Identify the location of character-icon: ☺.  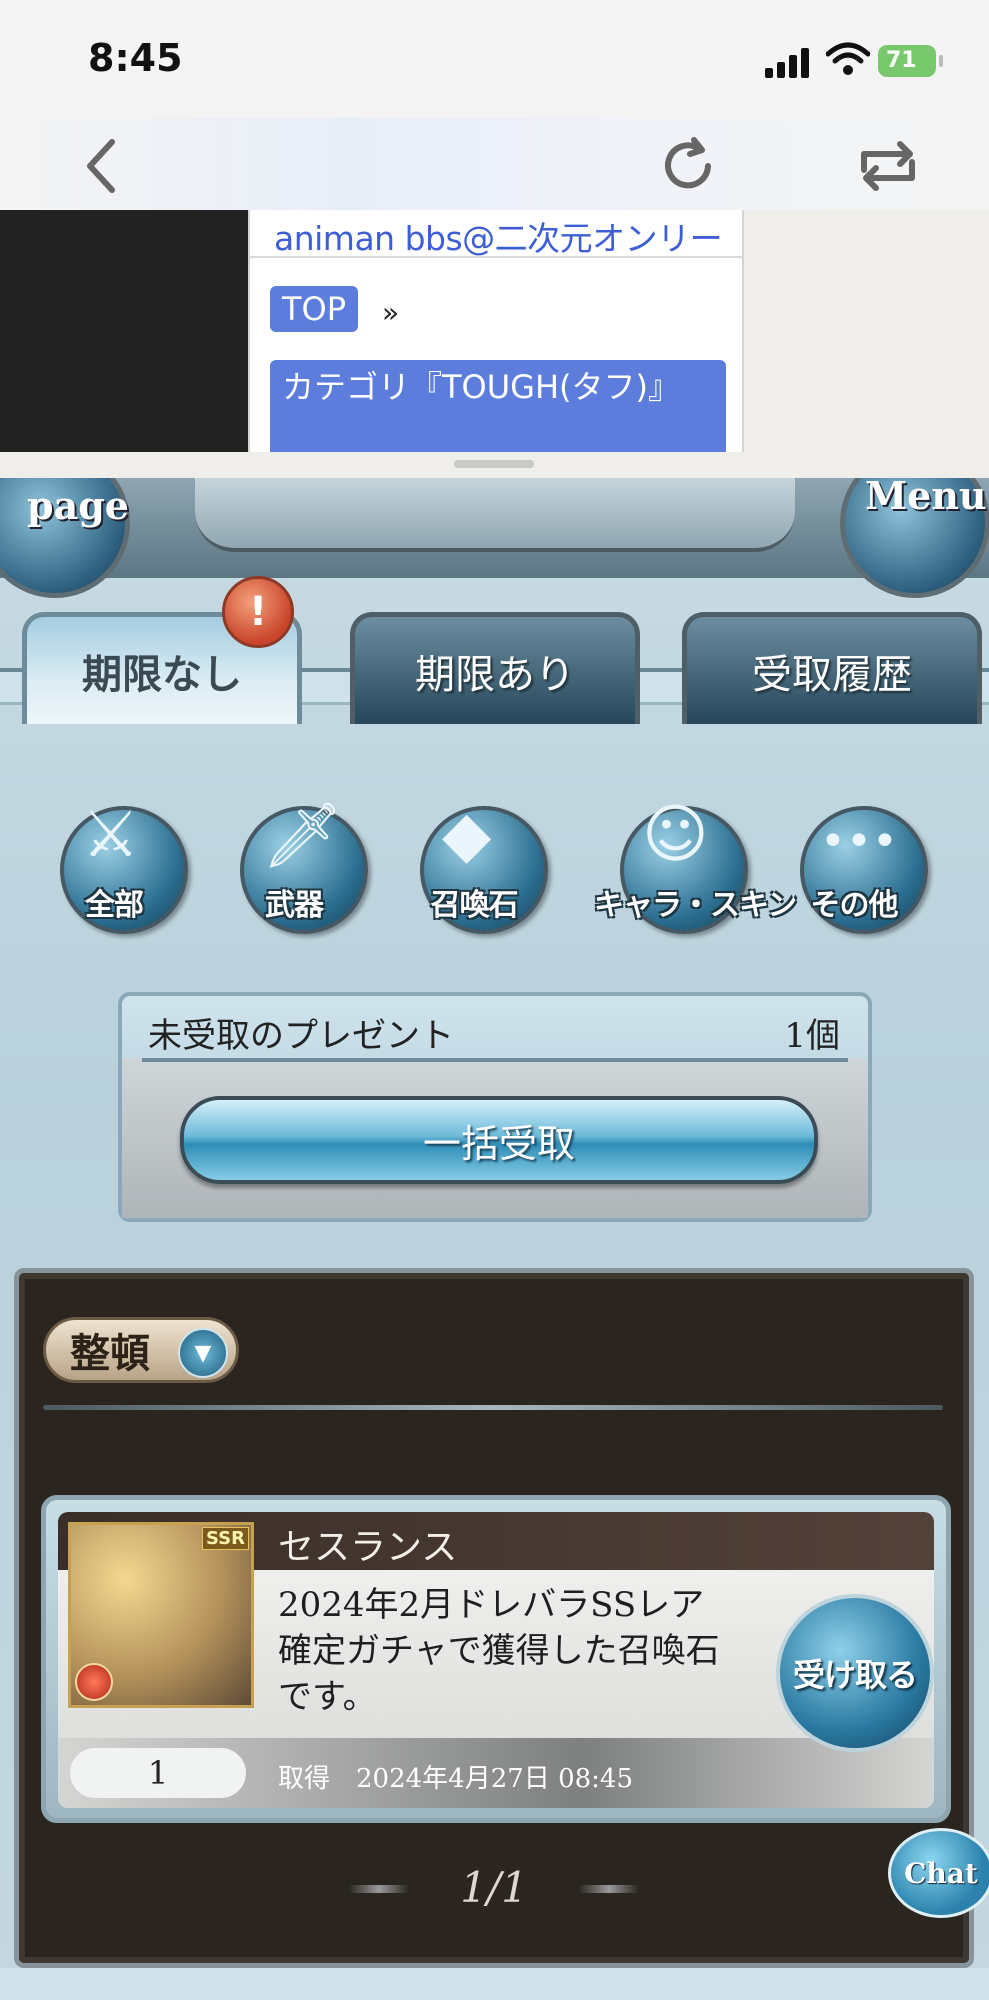
(675, 835).